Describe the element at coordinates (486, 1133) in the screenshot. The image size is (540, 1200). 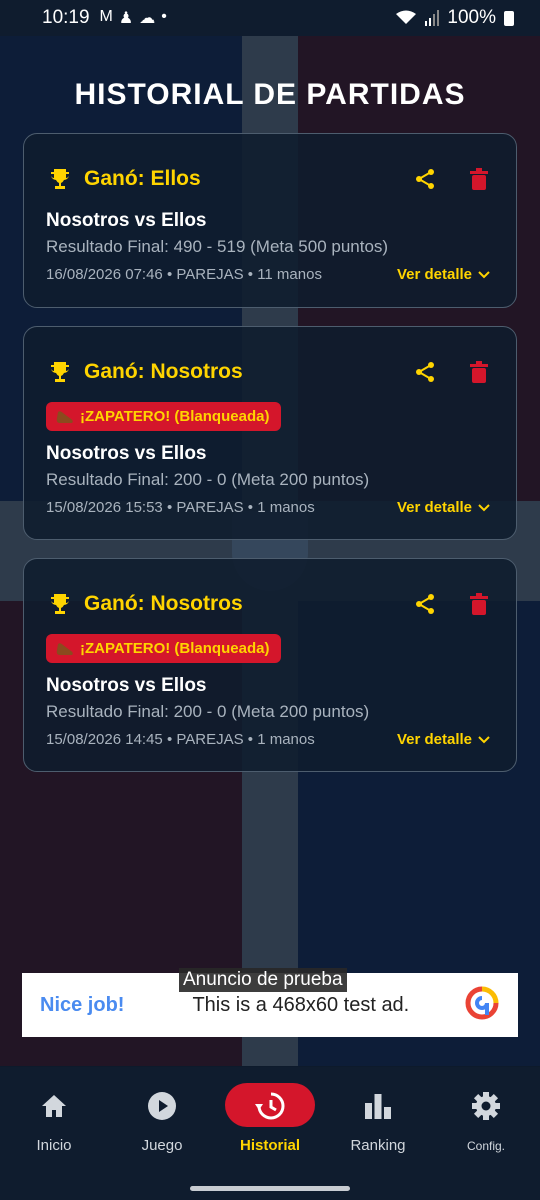
I see `nav-item-config: Config.` at that location.